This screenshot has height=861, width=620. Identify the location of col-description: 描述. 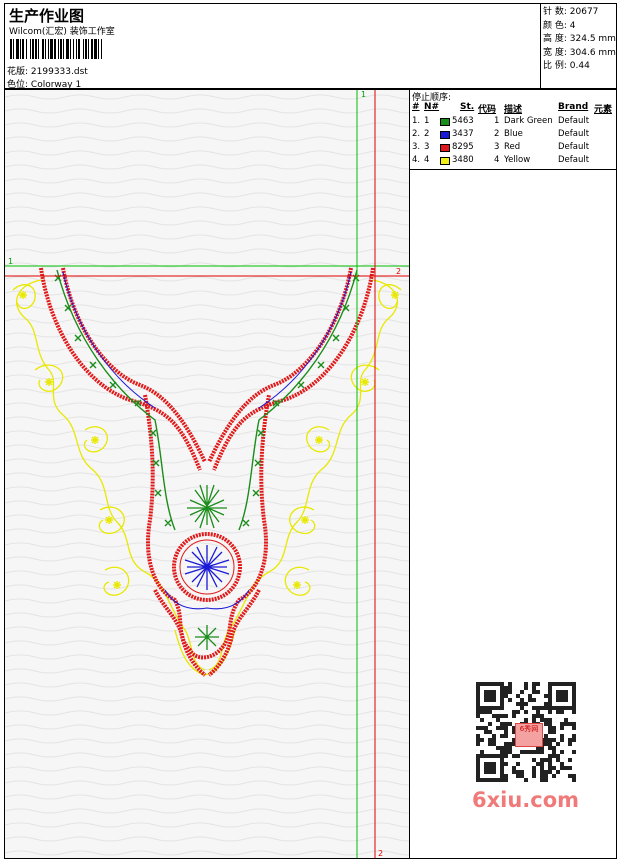
(513, 110).